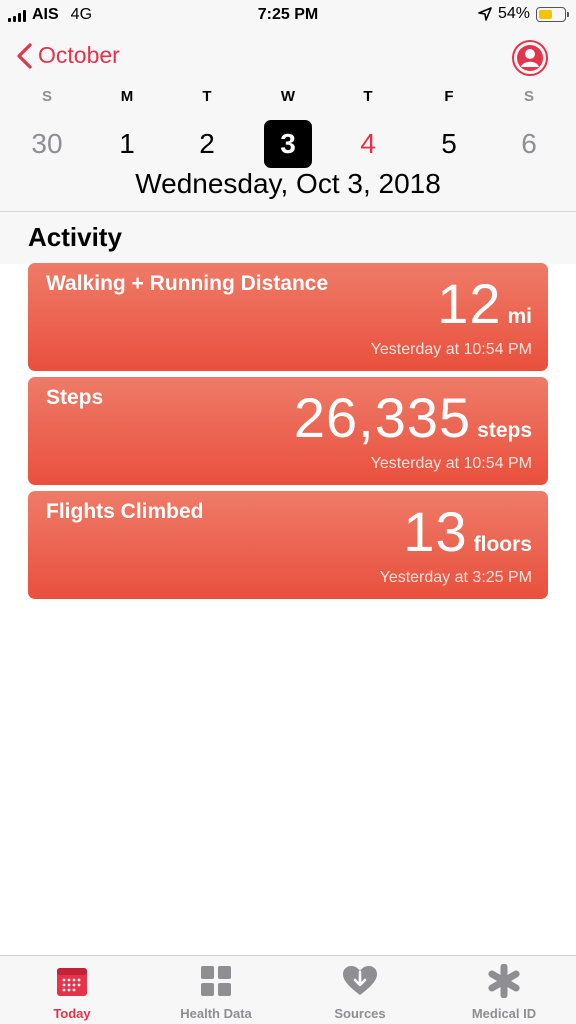 The image size is (576, 1024). What do you see at coordinates (368, 144) in the screenshot?
I see `date-cell: 4` at bounding box center [368, 144].